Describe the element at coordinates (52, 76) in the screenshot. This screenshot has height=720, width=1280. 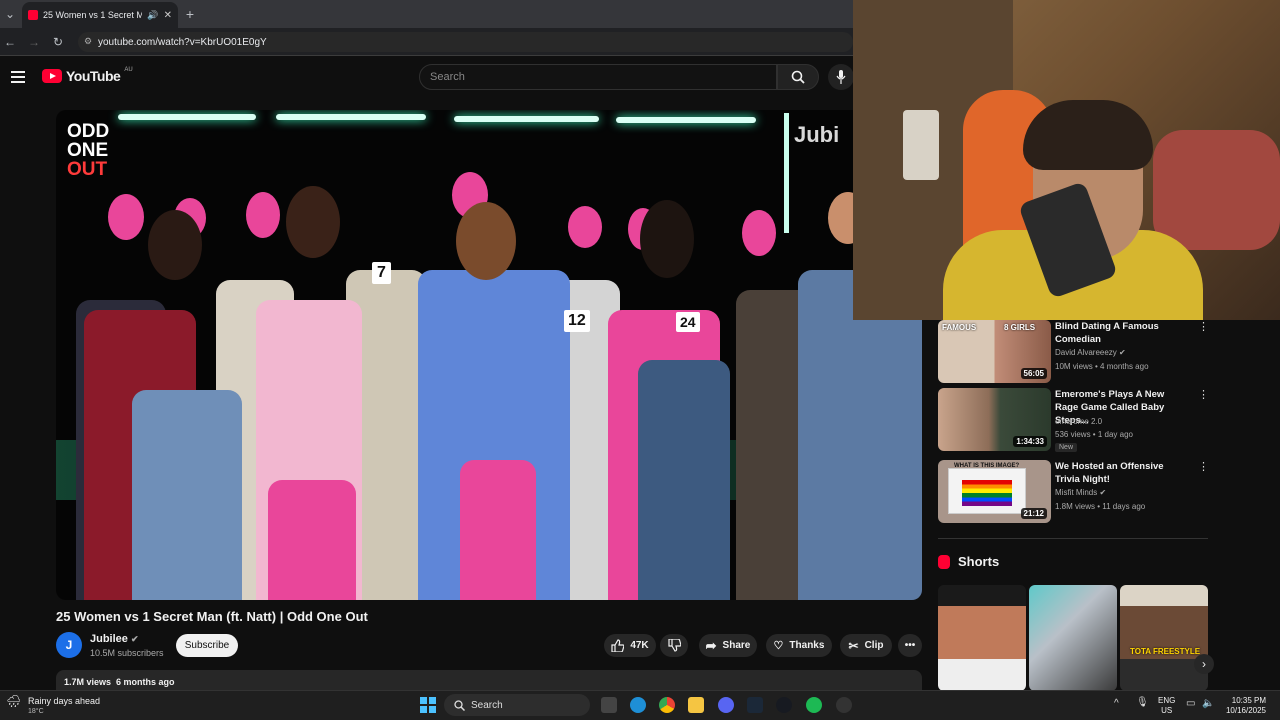
I see `youtube-play-icon` at that location.